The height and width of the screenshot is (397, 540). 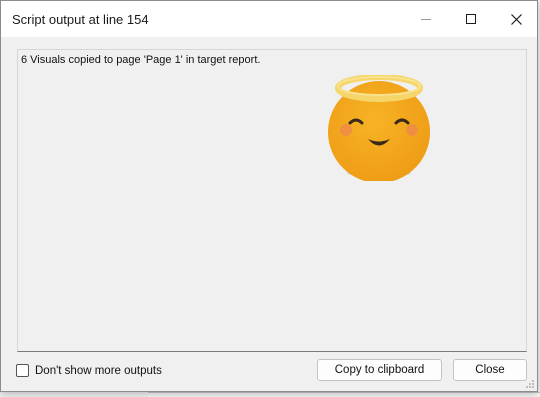 What do you see at coordinates (80, 19) in the screenshot?
I see `dialog-title: Script output at line 154` at bounding box center [80, 19].